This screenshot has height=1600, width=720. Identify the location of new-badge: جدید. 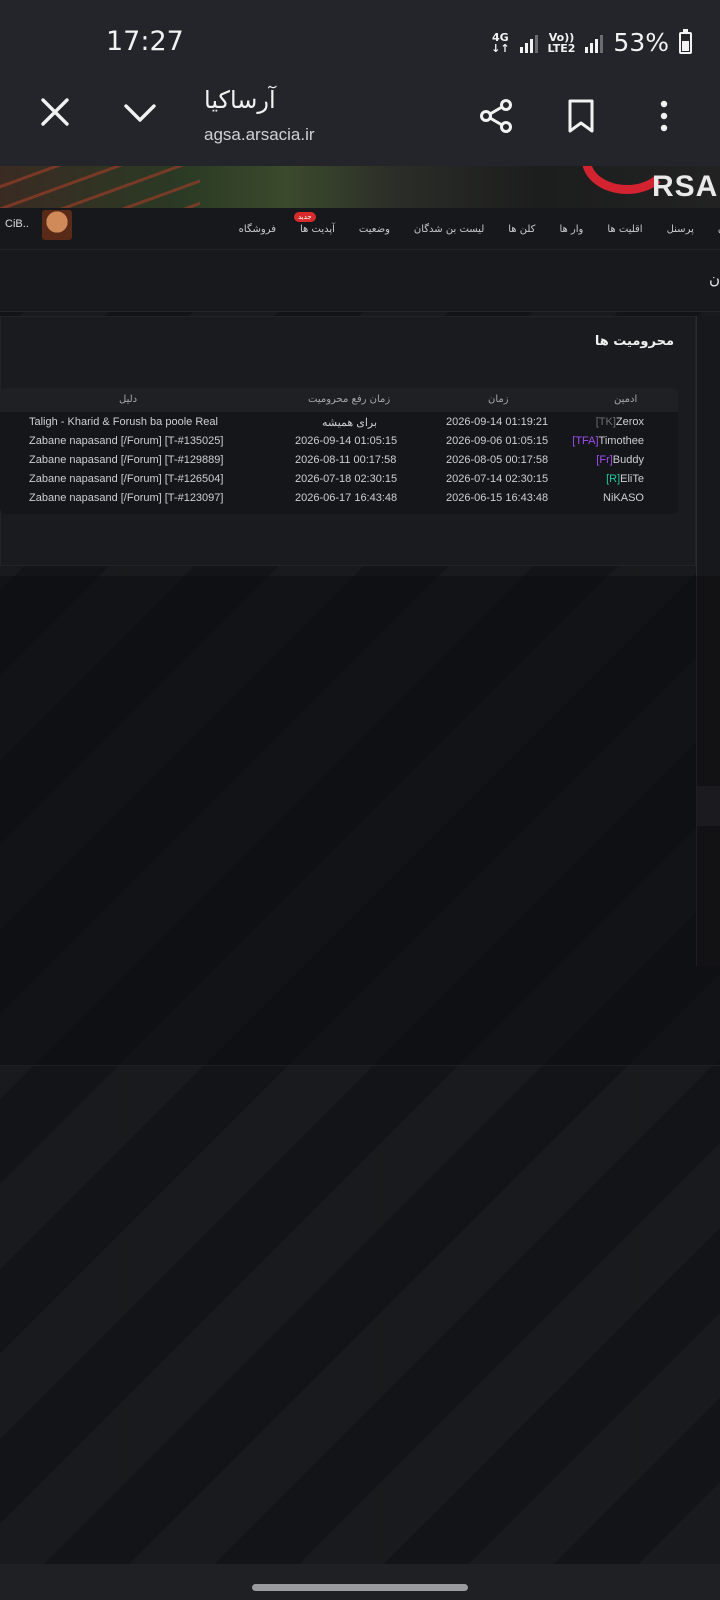
(305, 216).